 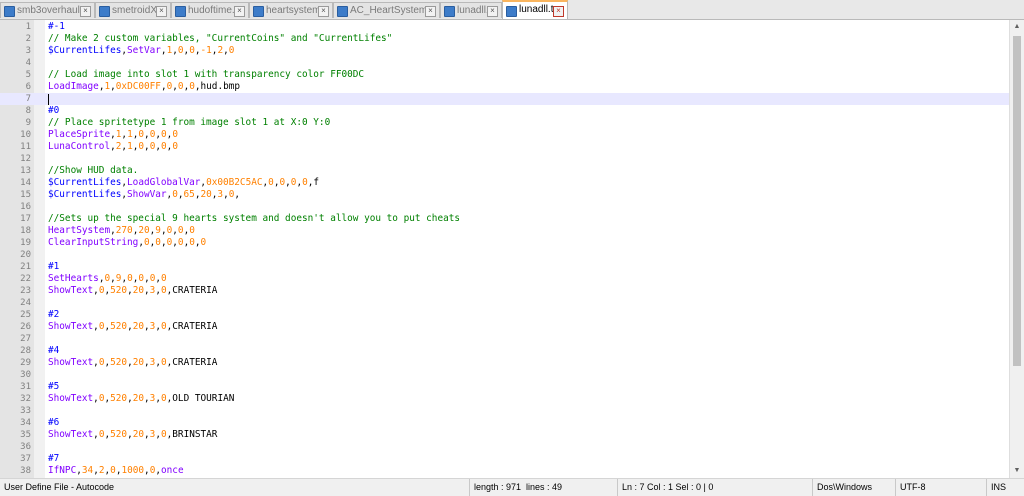 I want to click on code-line: 35 ShowText,0,520,20,3,0,BRINSTAR, so click(x=504, y=435).